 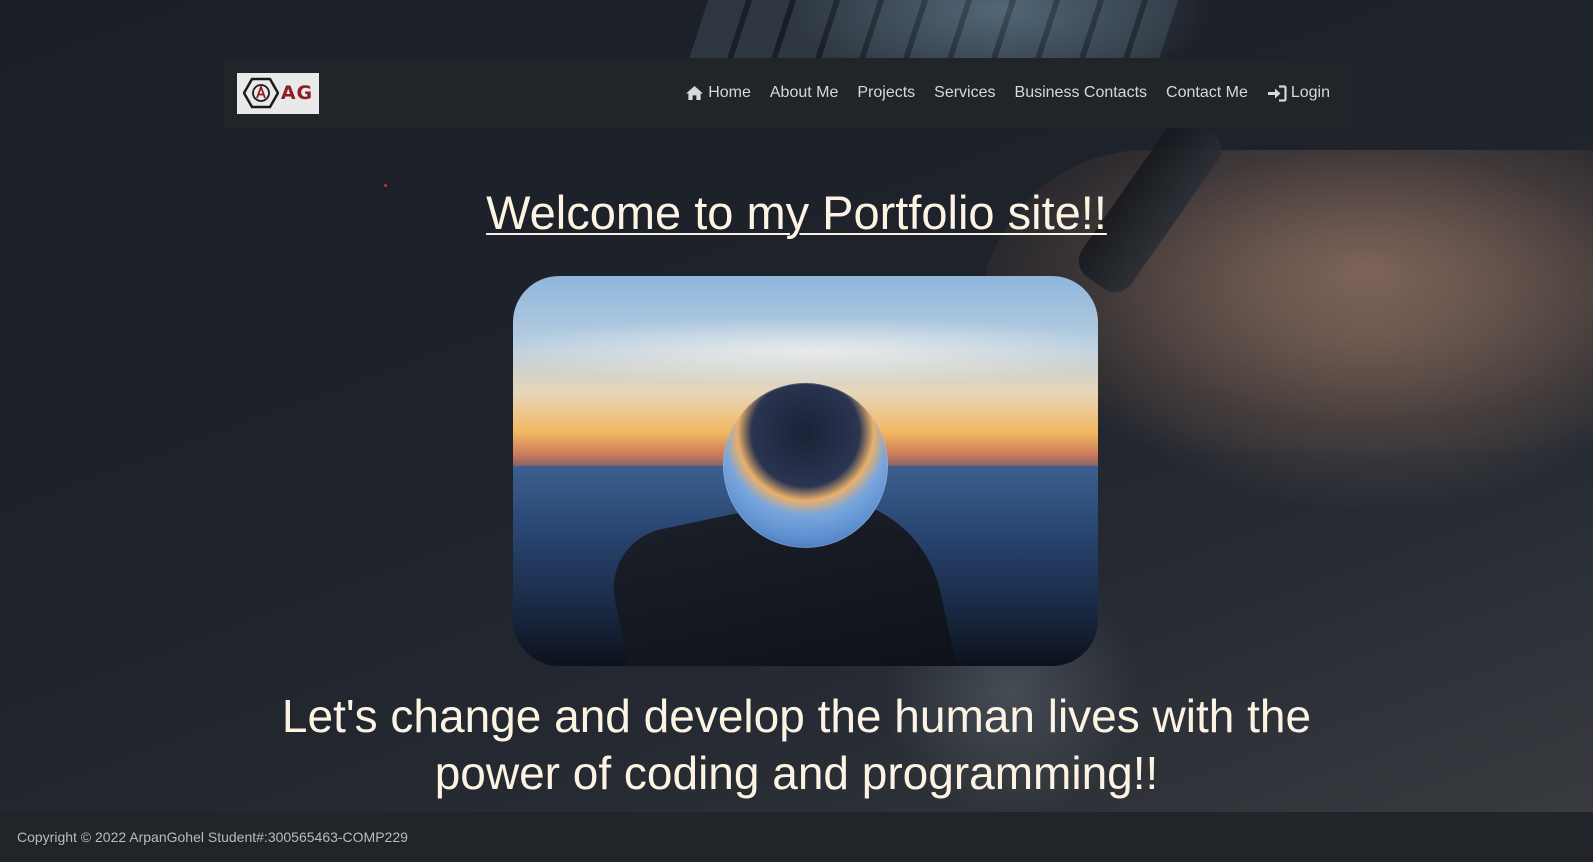 What do you see at coordinates (260, 93) in the screenshot?
I see `logo-hexagon-icon` at bounding box center [260, 93].